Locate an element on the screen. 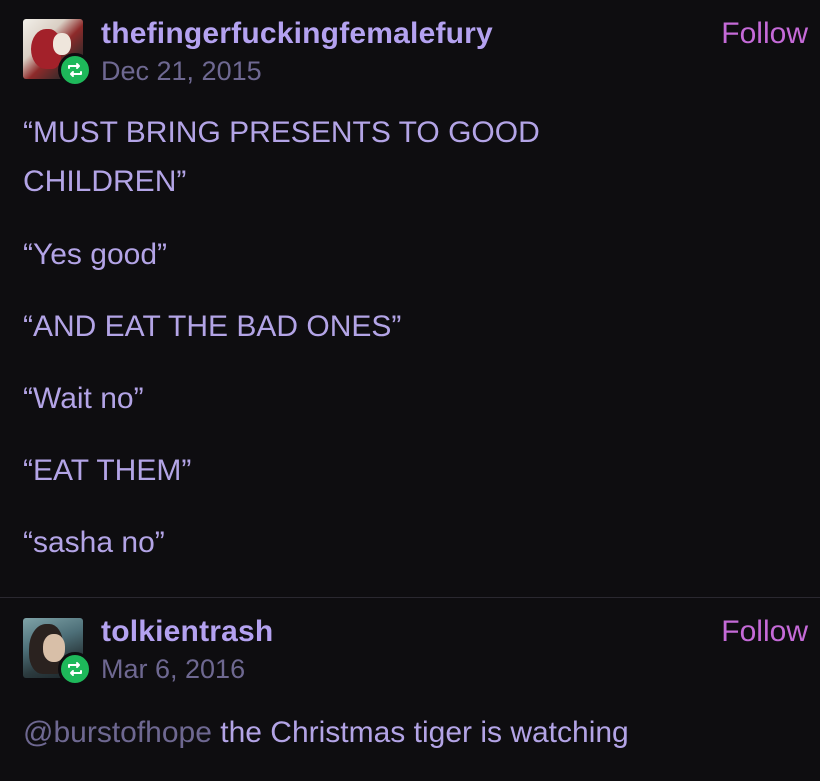 The image size is (820, 781). post-date: Mar 6, 2016 is located at coordinates (173, 669).